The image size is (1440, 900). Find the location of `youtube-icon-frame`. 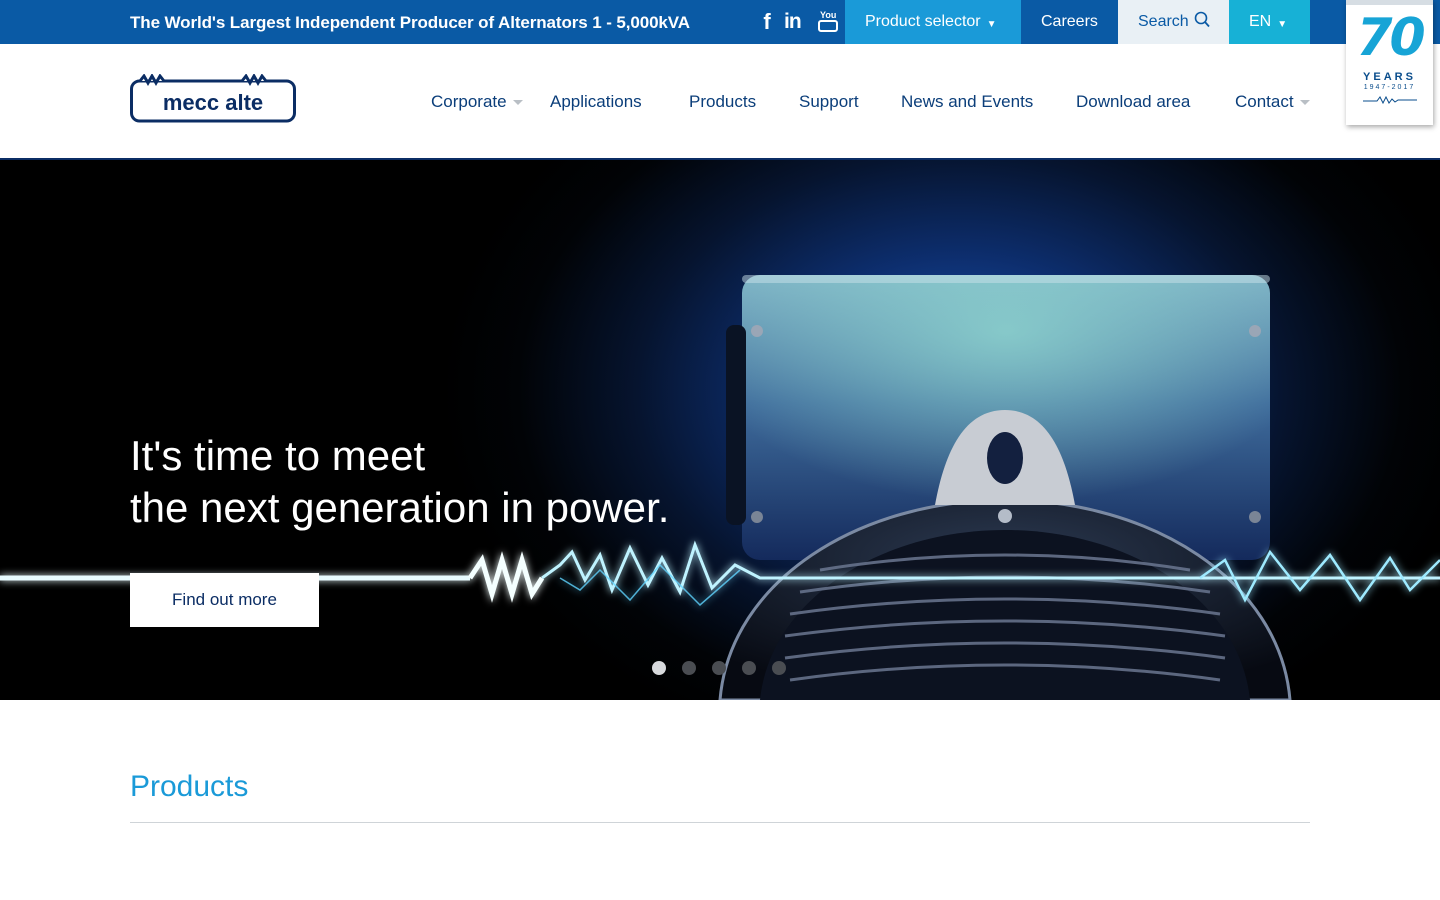

youtube-icon-frame is located at coordinates (828, 26).